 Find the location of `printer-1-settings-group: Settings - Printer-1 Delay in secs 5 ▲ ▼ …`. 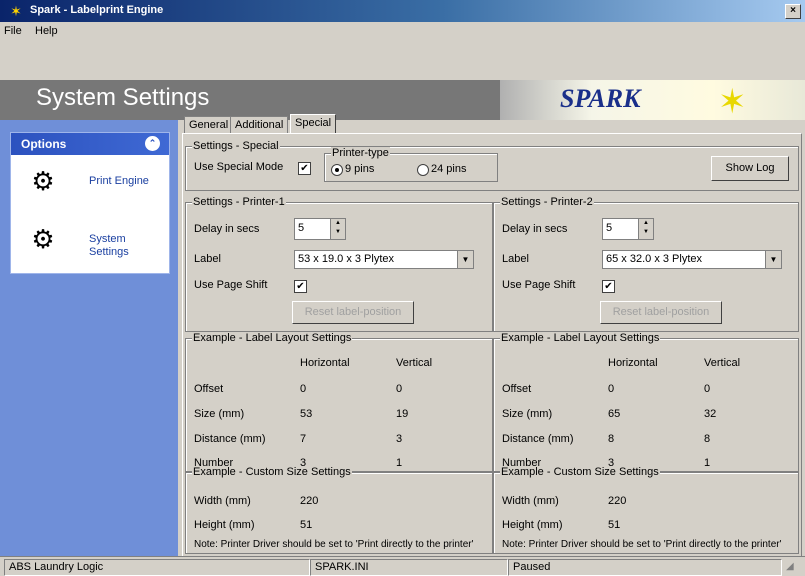

printer-1-settings-group: Settings - Printer-1 Delay in secs 5 ▲ ▼ … is located at coordinates (339, 264).